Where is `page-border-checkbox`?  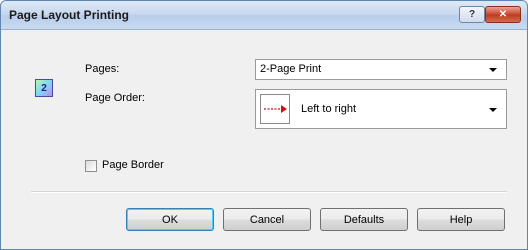 page-border-checkbox is located at coordinates (91, 166).